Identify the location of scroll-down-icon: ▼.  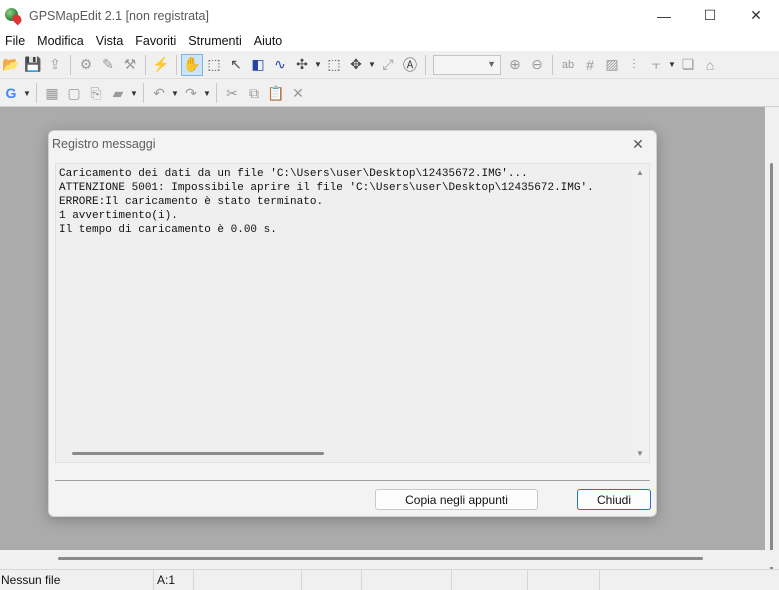
(640, 453).